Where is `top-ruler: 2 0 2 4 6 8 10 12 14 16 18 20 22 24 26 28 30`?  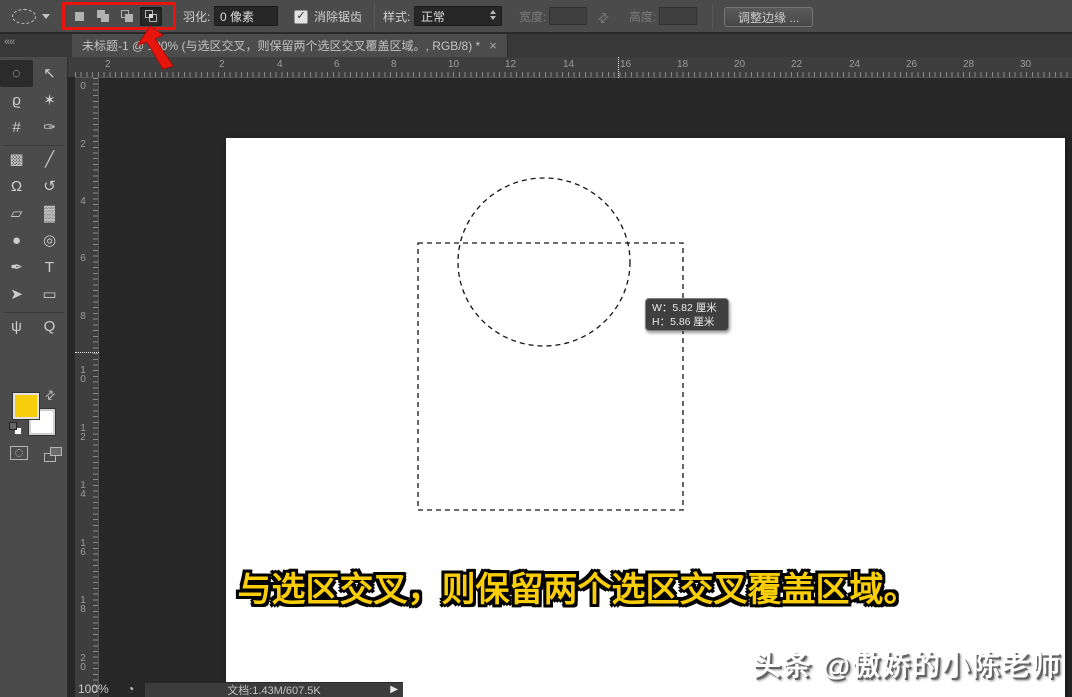 top-ruler: 2 0 2 4 6 8 10 12 14 16 18 20 22 24 26 28 30 is located at coordinates (573, 67).